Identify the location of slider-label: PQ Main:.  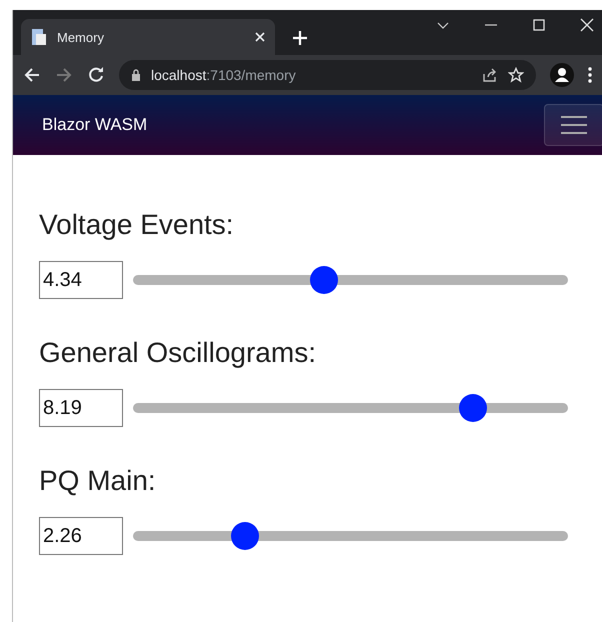
(98, 481).